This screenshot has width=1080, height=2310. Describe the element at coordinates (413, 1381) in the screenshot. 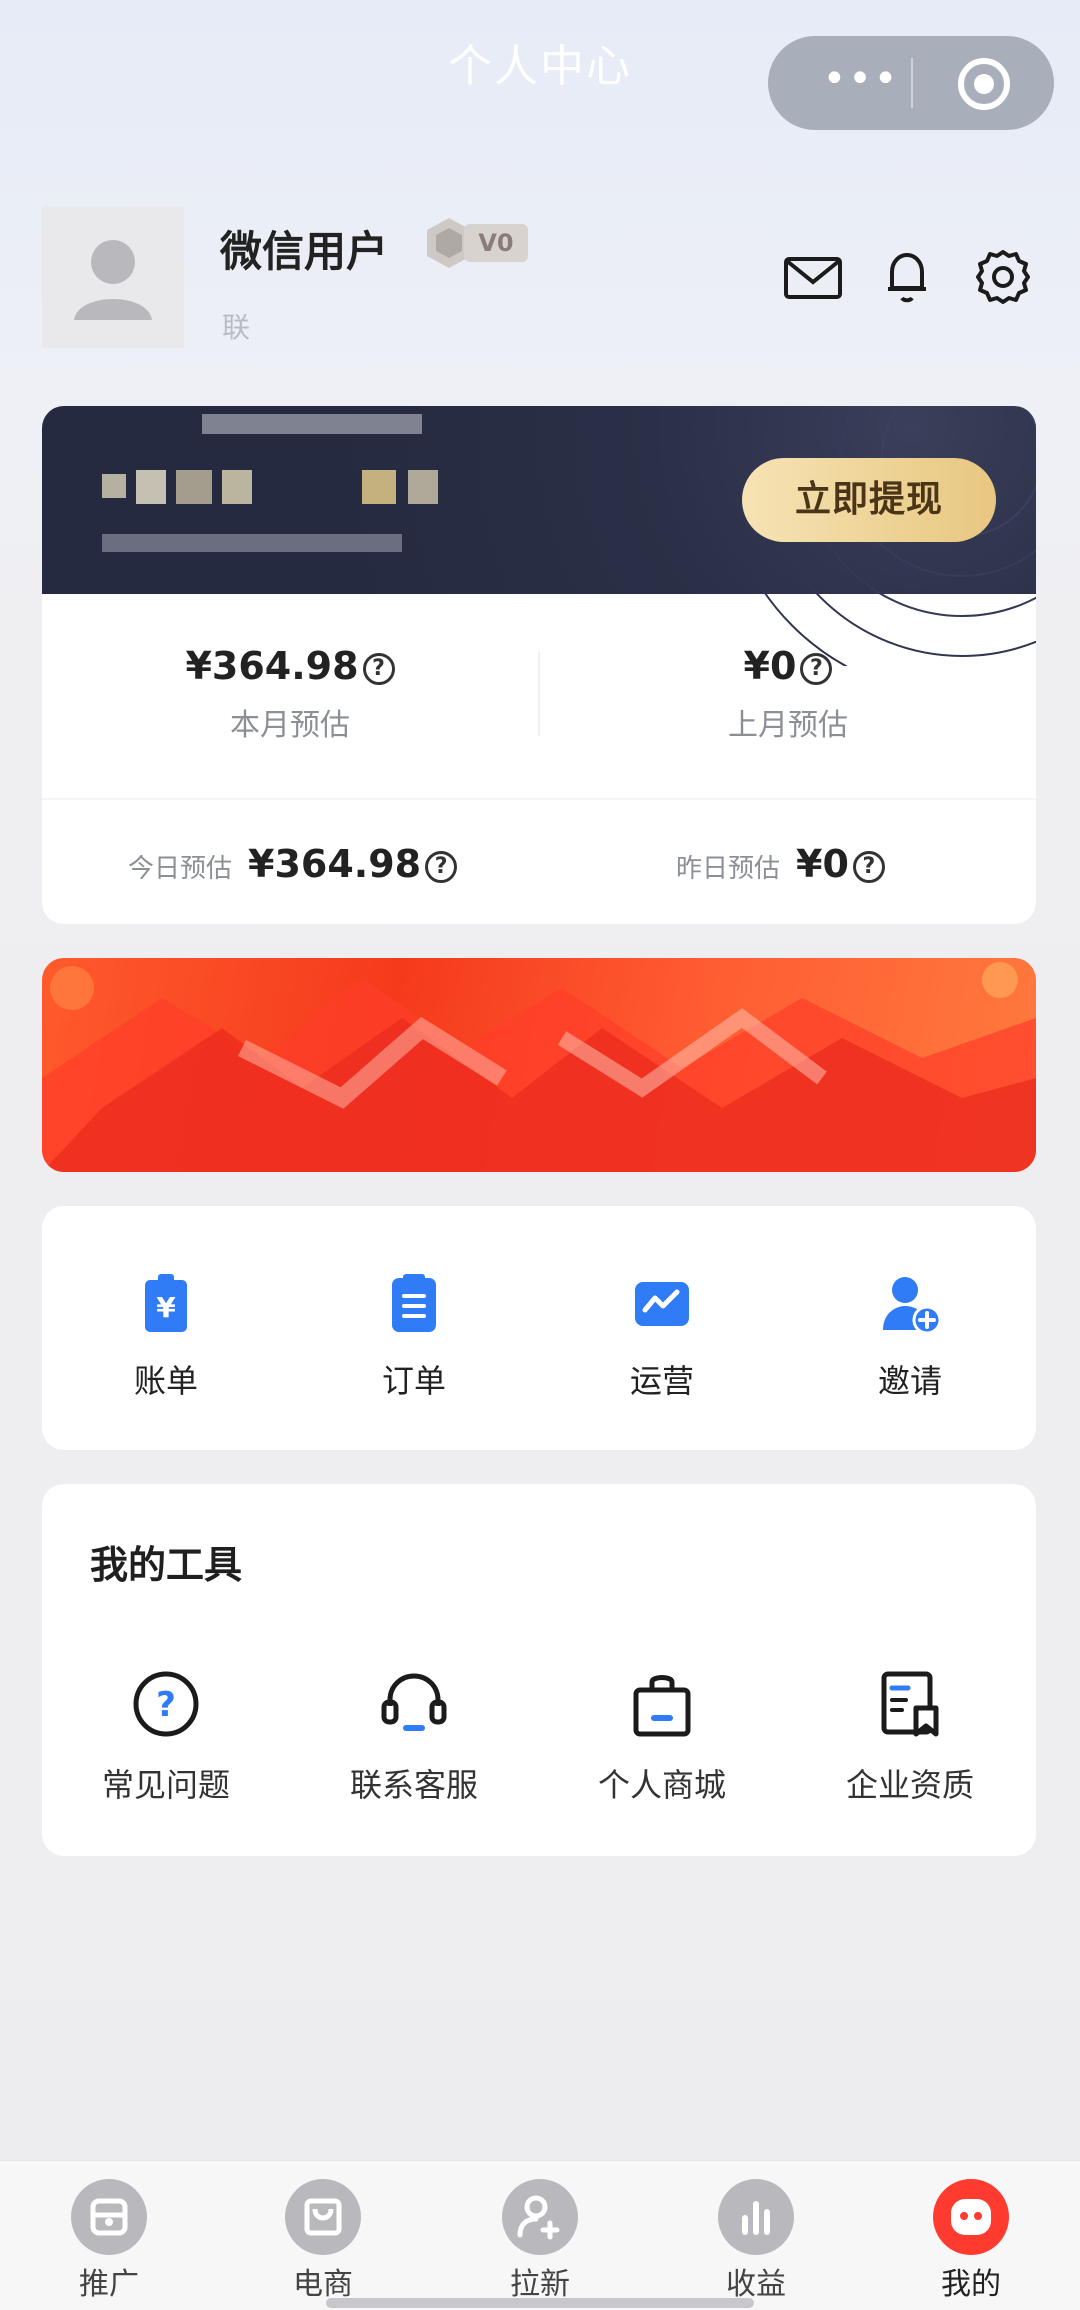

I see `quick-action-label: 订单` at that location.